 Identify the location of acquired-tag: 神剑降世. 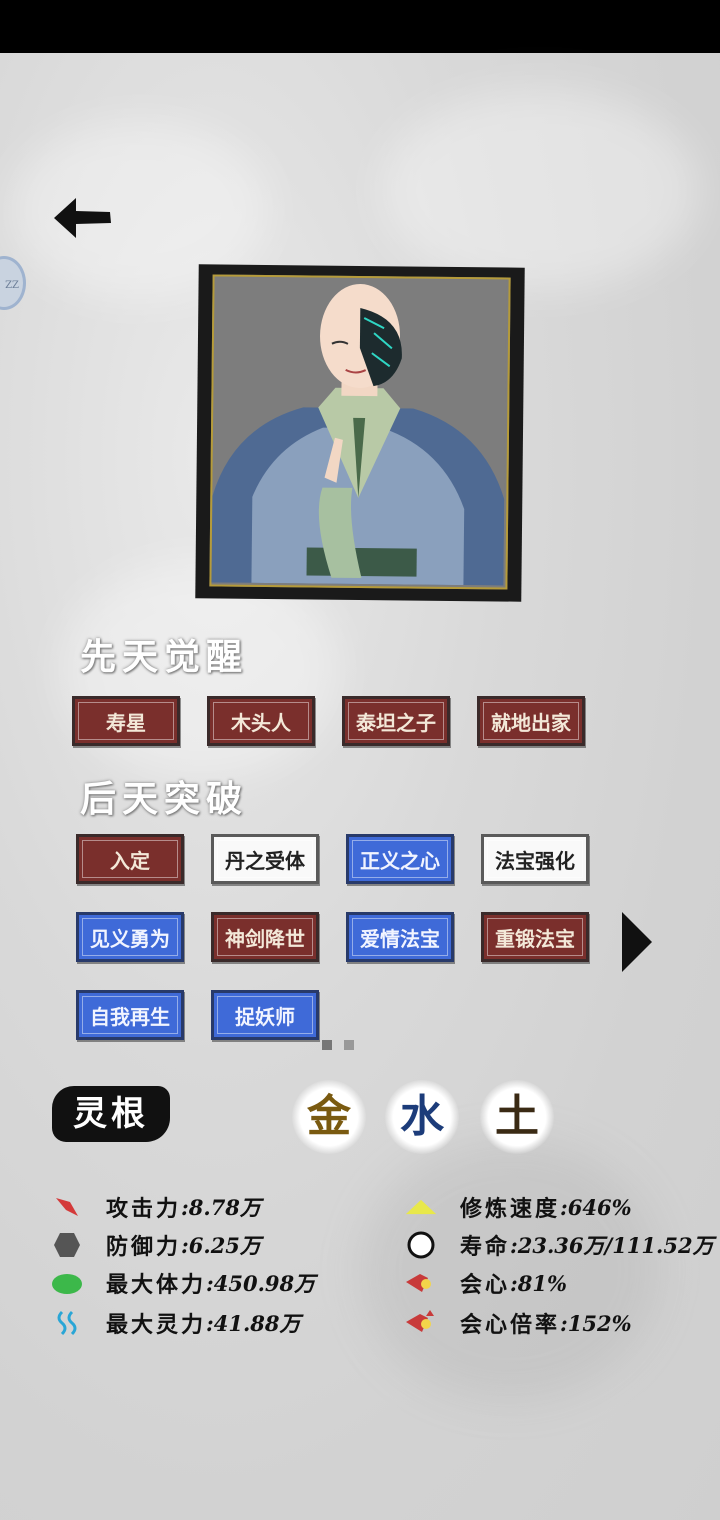
(265, 937).